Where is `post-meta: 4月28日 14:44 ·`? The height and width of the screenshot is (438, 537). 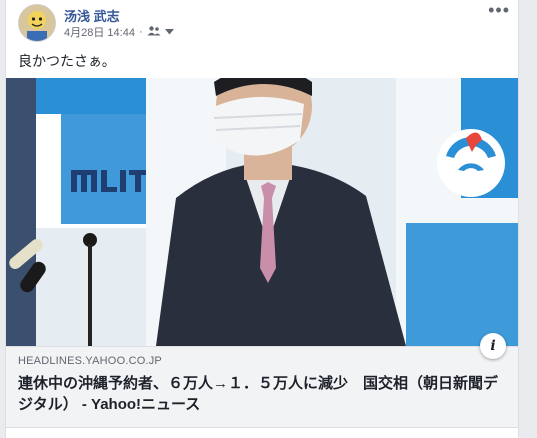 post-meta: 4月28日 14:44 · is located at coordinates (119, 32).